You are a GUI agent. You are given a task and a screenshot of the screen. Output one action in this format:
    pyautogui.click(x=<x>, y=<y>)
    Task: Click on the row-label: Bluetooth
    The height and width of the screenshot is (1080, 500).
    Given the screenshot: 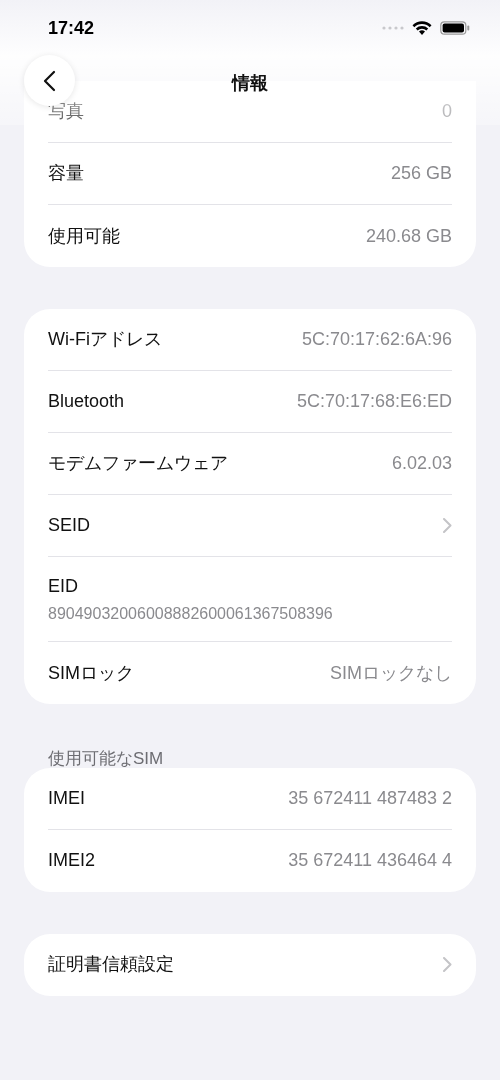 What is the action you would take?
    pyautogui.click(x=86, y=401)
    